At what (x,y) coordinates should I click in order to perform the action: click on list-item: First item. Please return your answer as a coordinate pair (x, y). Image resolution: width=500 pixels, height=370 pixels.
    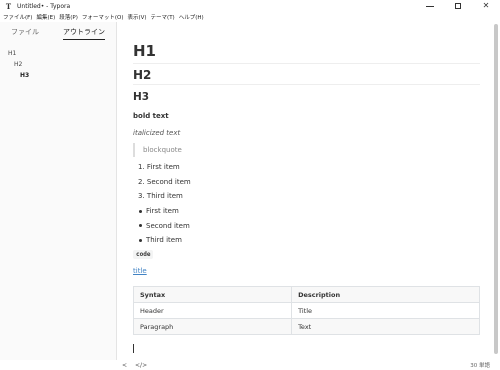
    Looking at the image, I should click on (164, 211).